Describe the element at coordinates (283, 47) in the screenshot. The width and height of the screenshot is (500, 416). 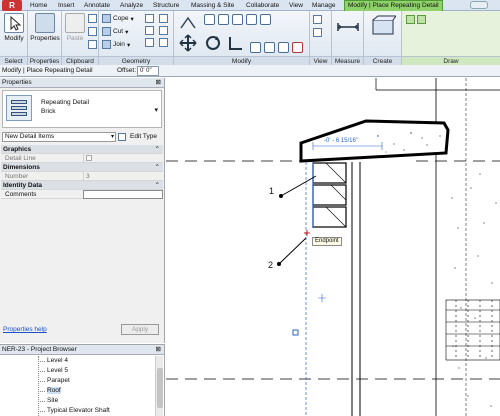
I see `unpin-icon` at that location.